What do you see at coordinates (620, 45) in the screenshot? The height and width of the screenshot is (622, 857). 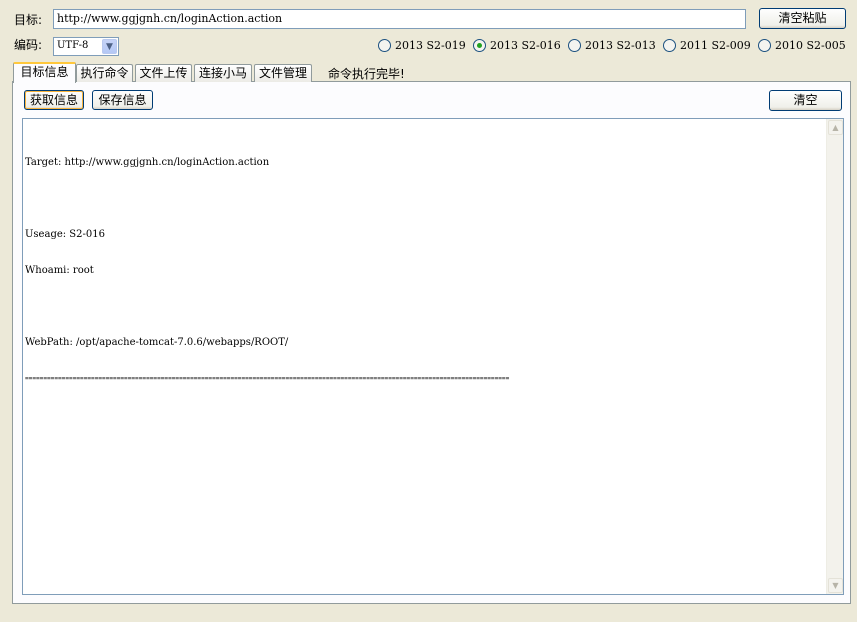 I see `radio-label: 2013 S2-013` at bounding box center [620, 45].